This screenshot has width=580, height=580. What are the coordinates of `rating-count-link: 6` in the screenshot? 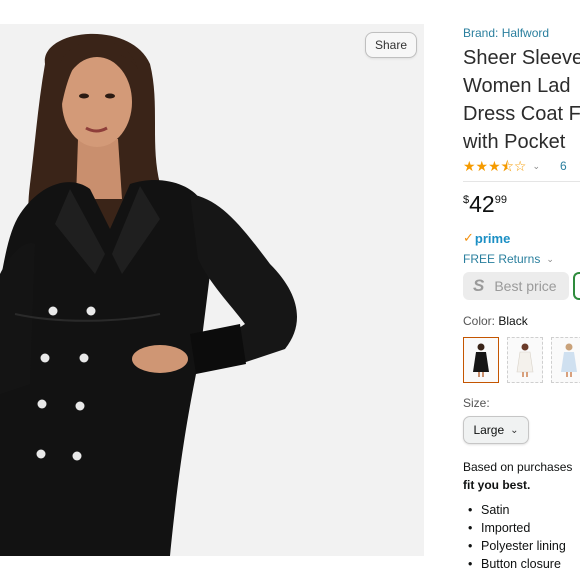 It's located at (563, 166).